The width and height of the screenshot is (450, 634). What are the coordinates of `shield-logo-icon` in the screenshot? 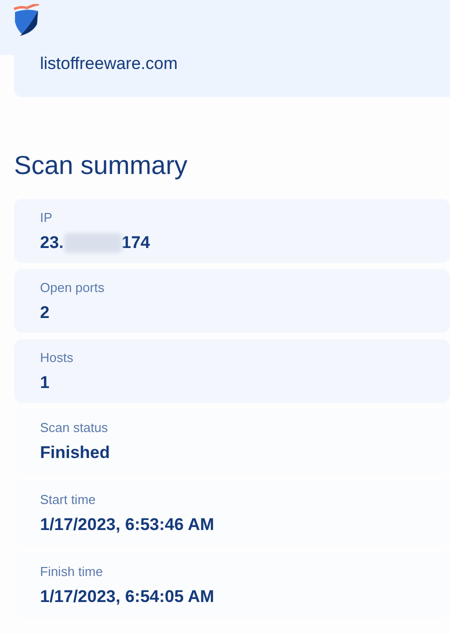 It's located at (27, 20).